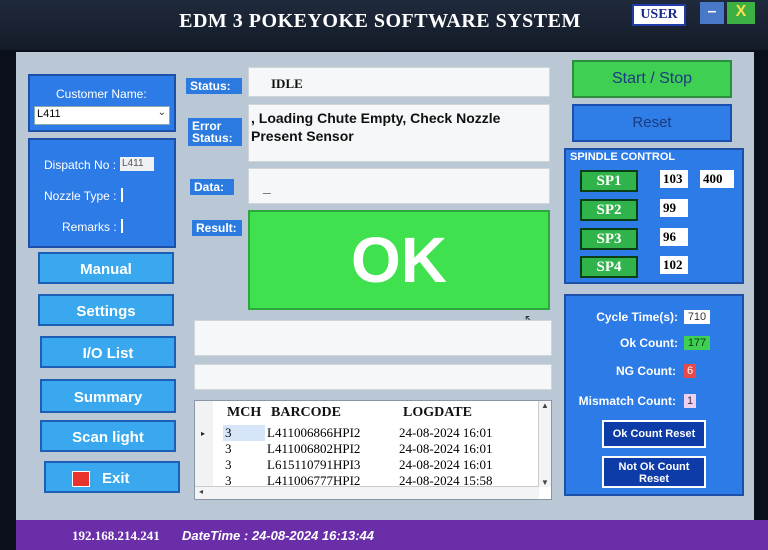  Describe the element at coordinates (122, 195) in the screenshot. I see `nozzle-type-field` at that location.